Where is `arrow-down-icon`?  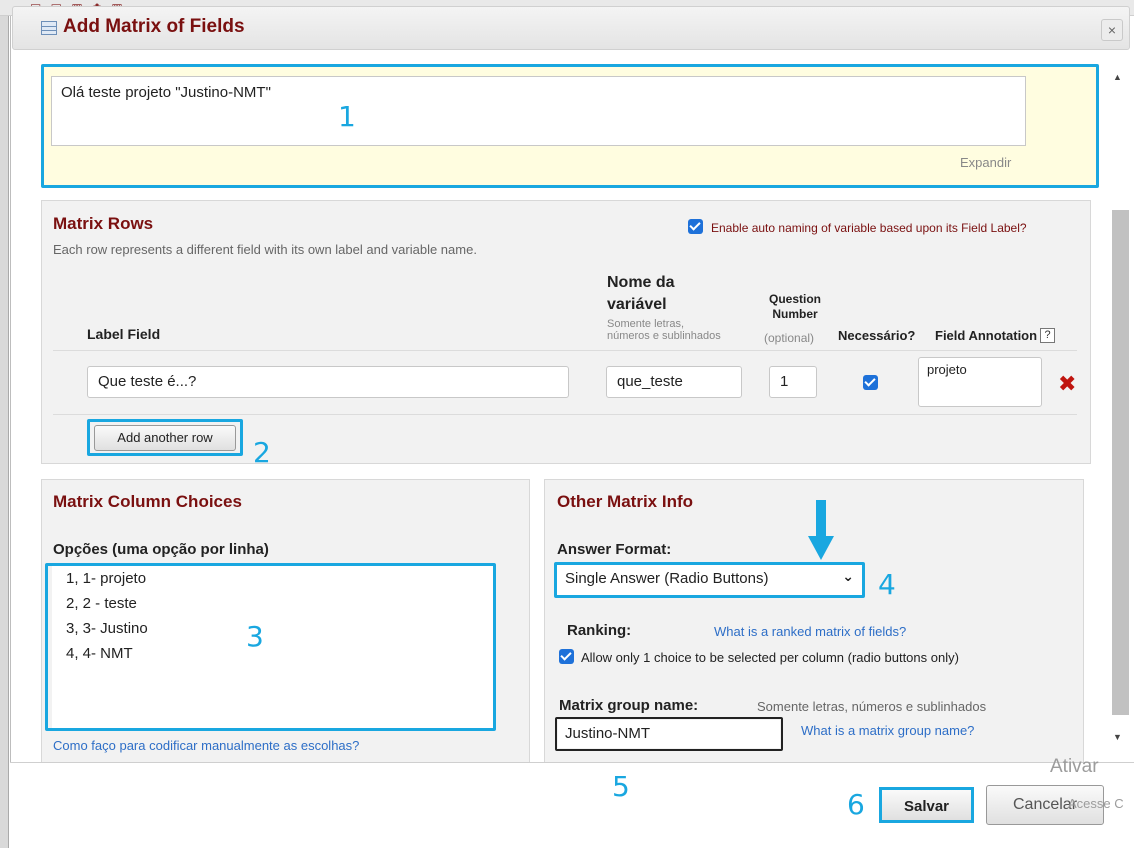
arrow-down-icon is located at coordinates (821, 530).